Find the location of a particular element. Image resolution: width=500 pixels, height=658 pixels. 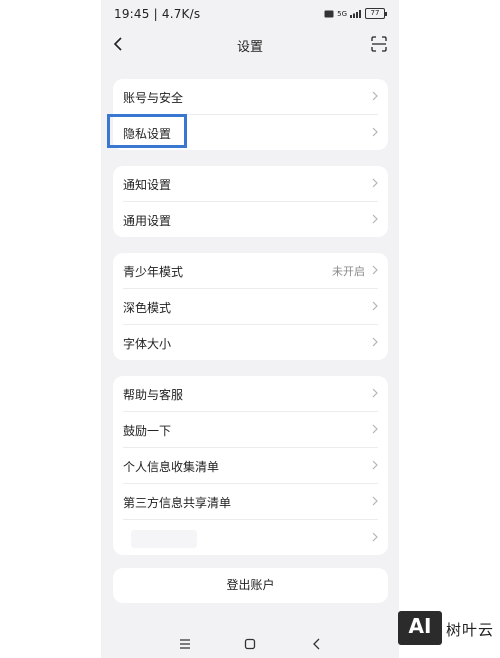

row-label: 账号与安全 is located at coordinates (153, 98).